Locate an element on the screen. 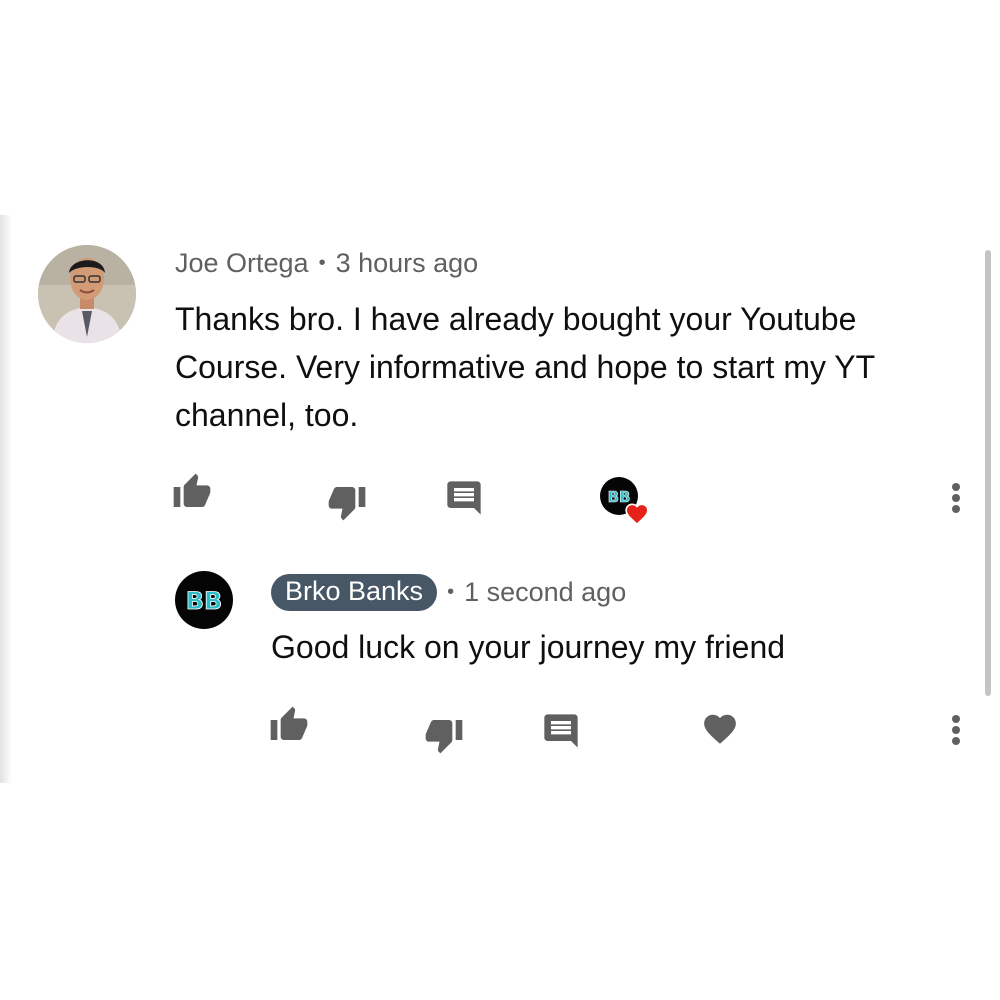 This screenshot has width=1000, height=1000. panel-edge-shadow is located at coordinates (6, 499).